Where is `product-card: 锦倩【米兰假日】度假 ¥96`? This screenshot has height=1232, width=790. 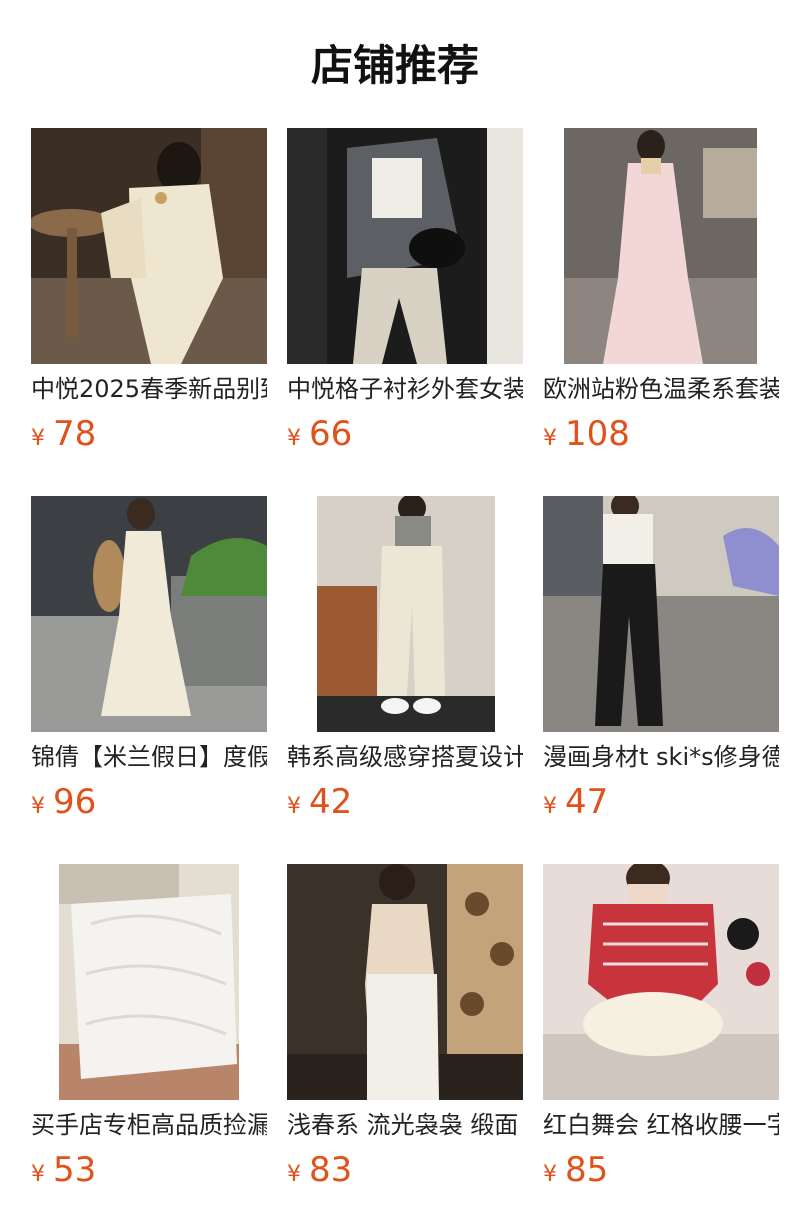 product-card: 锦倩【米兰假日】度假 ¥96 is located at coordinates (149, 659).